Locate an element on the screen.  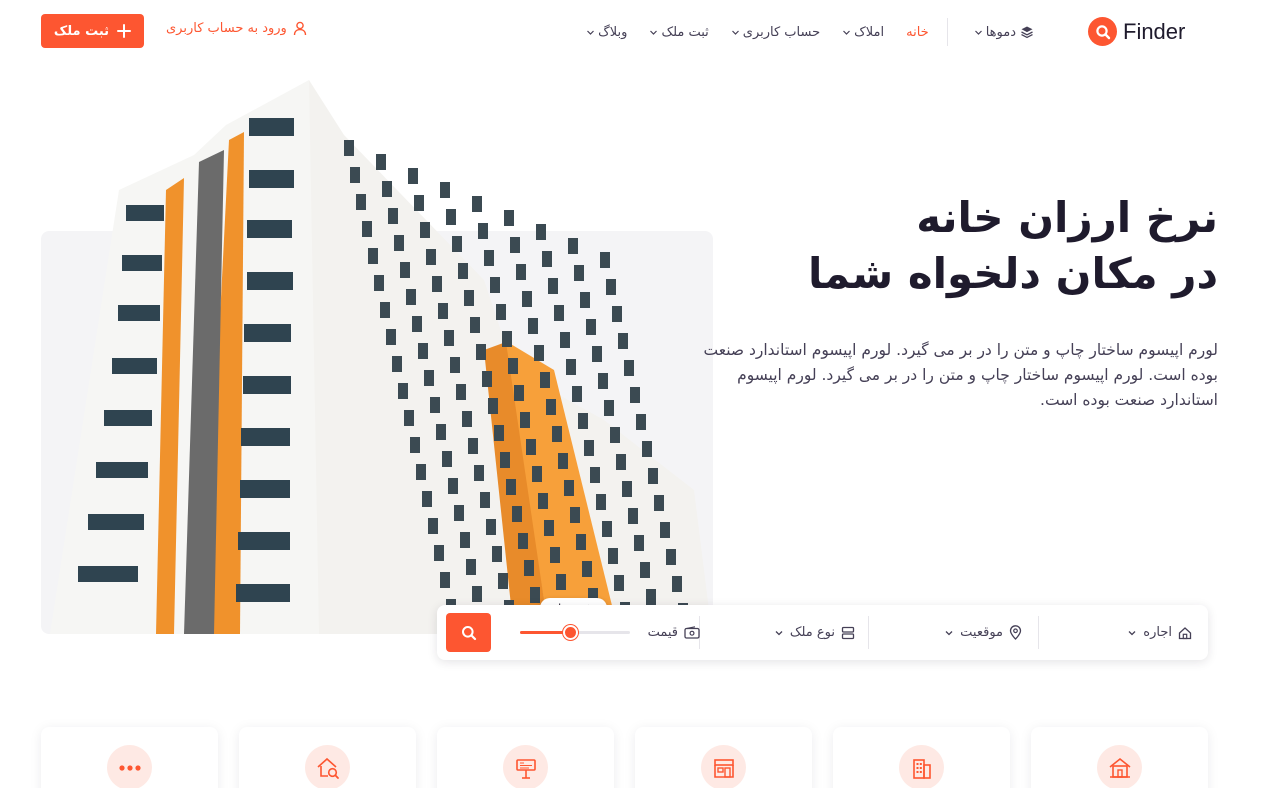
nav-item-demos: دموها is located at coordinates (1004, 32).